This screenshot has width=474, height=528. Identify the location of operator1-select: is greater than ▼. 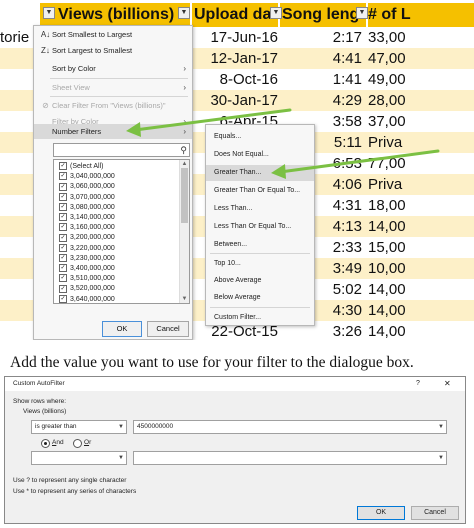
(79, 427).